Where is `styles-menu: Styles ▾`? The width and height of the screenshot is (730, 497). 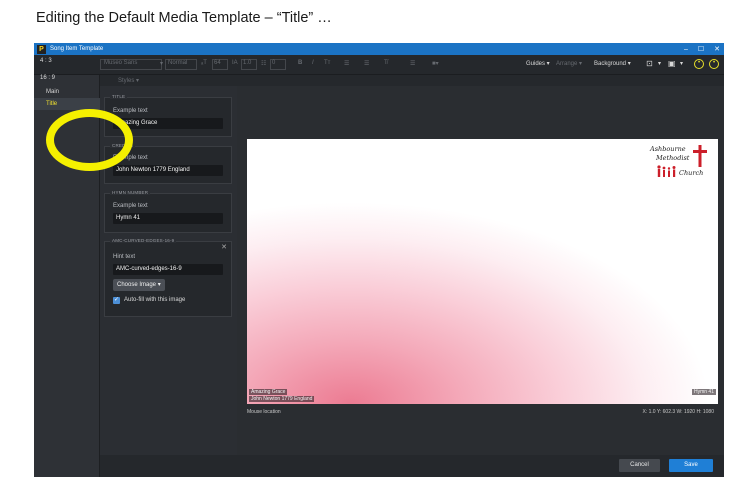
styles-menu: Styles ▾ is located at coordinates (128, 80).